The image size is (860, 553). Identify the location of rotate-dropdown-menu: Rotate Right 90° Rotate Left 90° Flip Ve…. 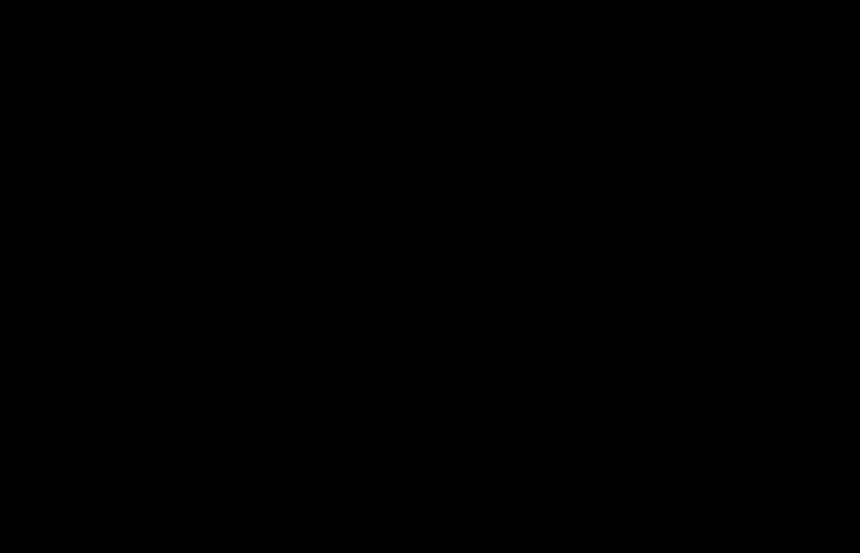
(739, 187).